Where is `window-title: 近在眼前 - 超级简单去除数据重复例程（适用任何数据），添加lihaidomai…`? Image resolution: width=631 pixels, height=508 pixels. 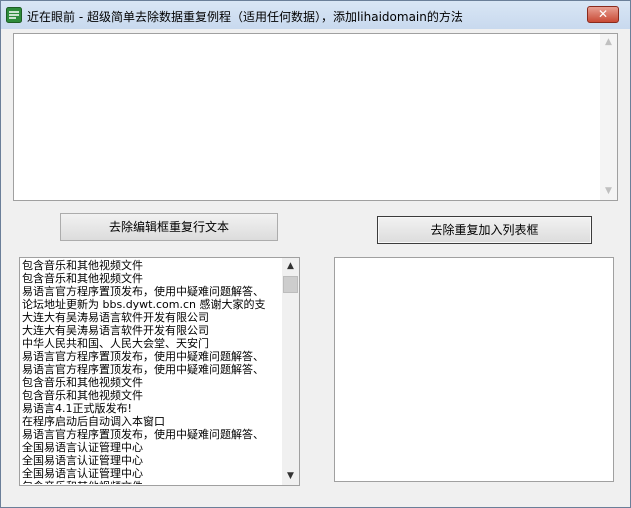 window-title: 近在眼前 - 超级简单去除数据重复例程（适用任何数据），添加lihaidomai… is located at coordinates (245, 17).